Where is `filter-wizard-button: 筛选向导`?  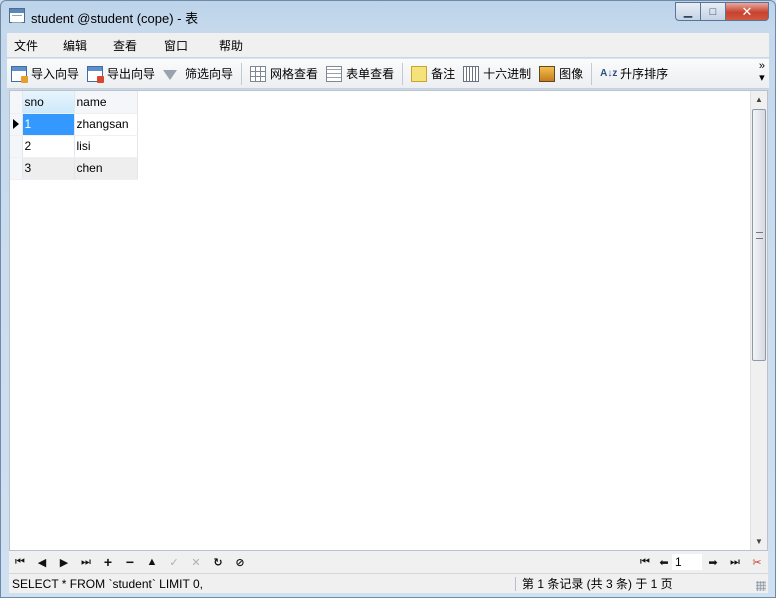
filter-wizard-button: 筛选向导 is located at coordinates (198, 74).